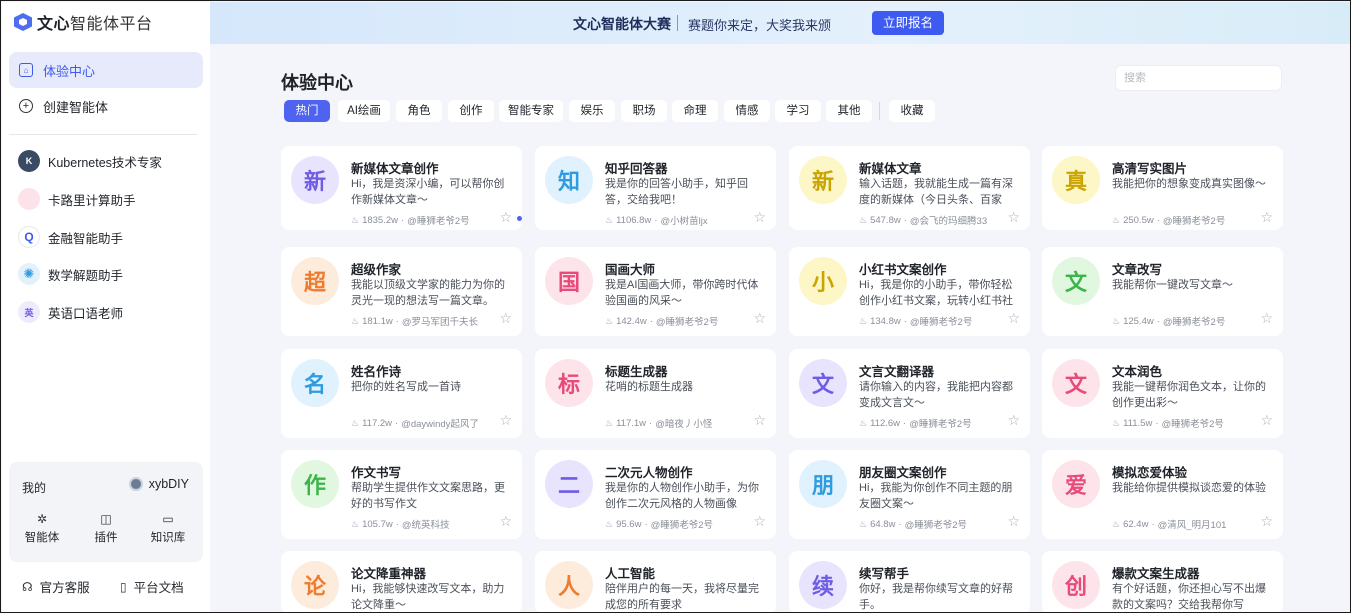  What do you see at coordinates (655, 581) in the screenshot?
I see `agent-card: 人人工智能 陪伴用户的每一天，我将尽量完成您的所有要求` at bounding box center [655, 581].